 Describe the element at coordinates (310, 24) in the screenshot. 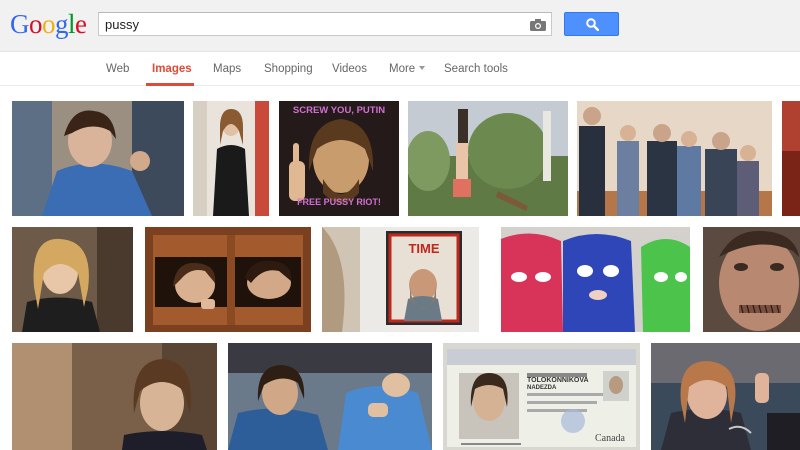

I see `search-input` at that location.